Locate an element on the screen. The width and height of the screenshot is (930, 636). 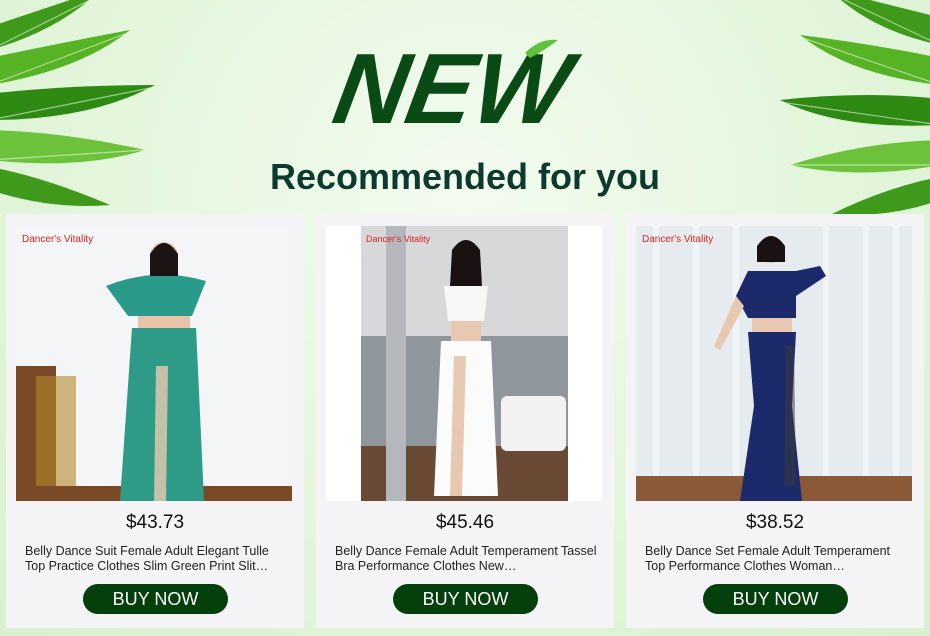
new-hero-lettering: NEW is located at coordinates (456, 89).